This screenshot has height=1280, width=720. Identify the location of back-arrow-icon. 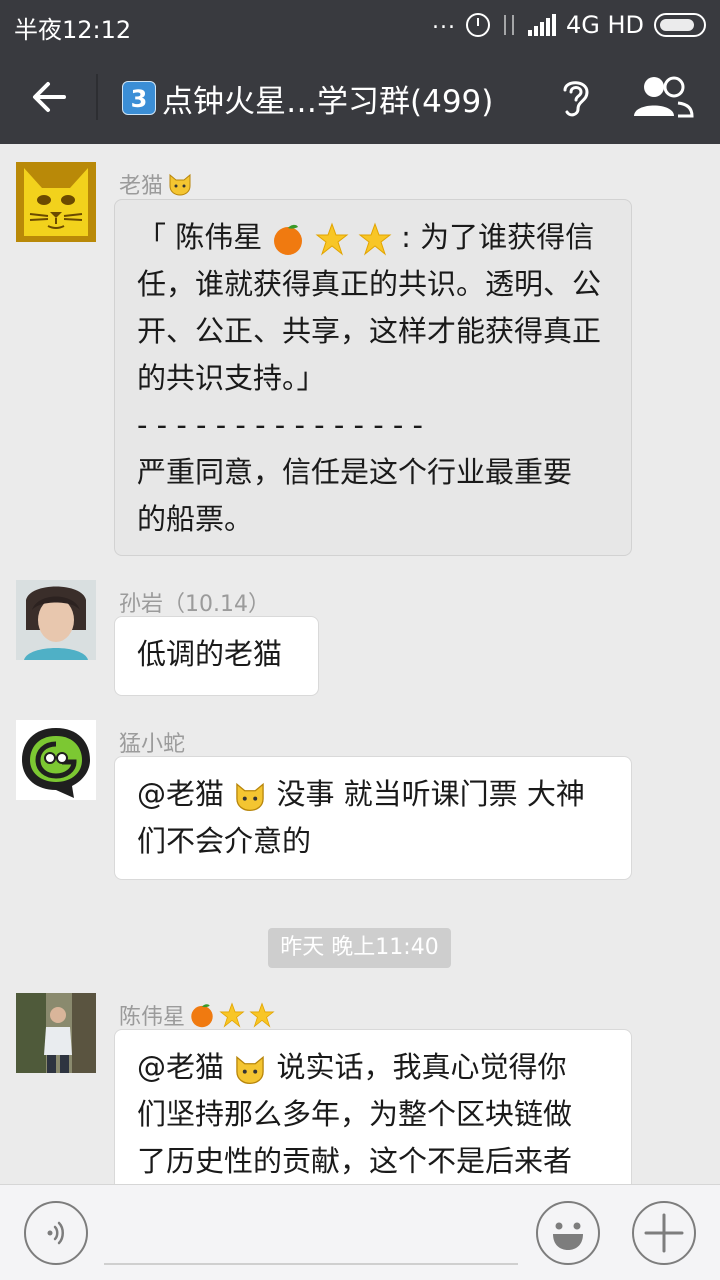
(49, 97).